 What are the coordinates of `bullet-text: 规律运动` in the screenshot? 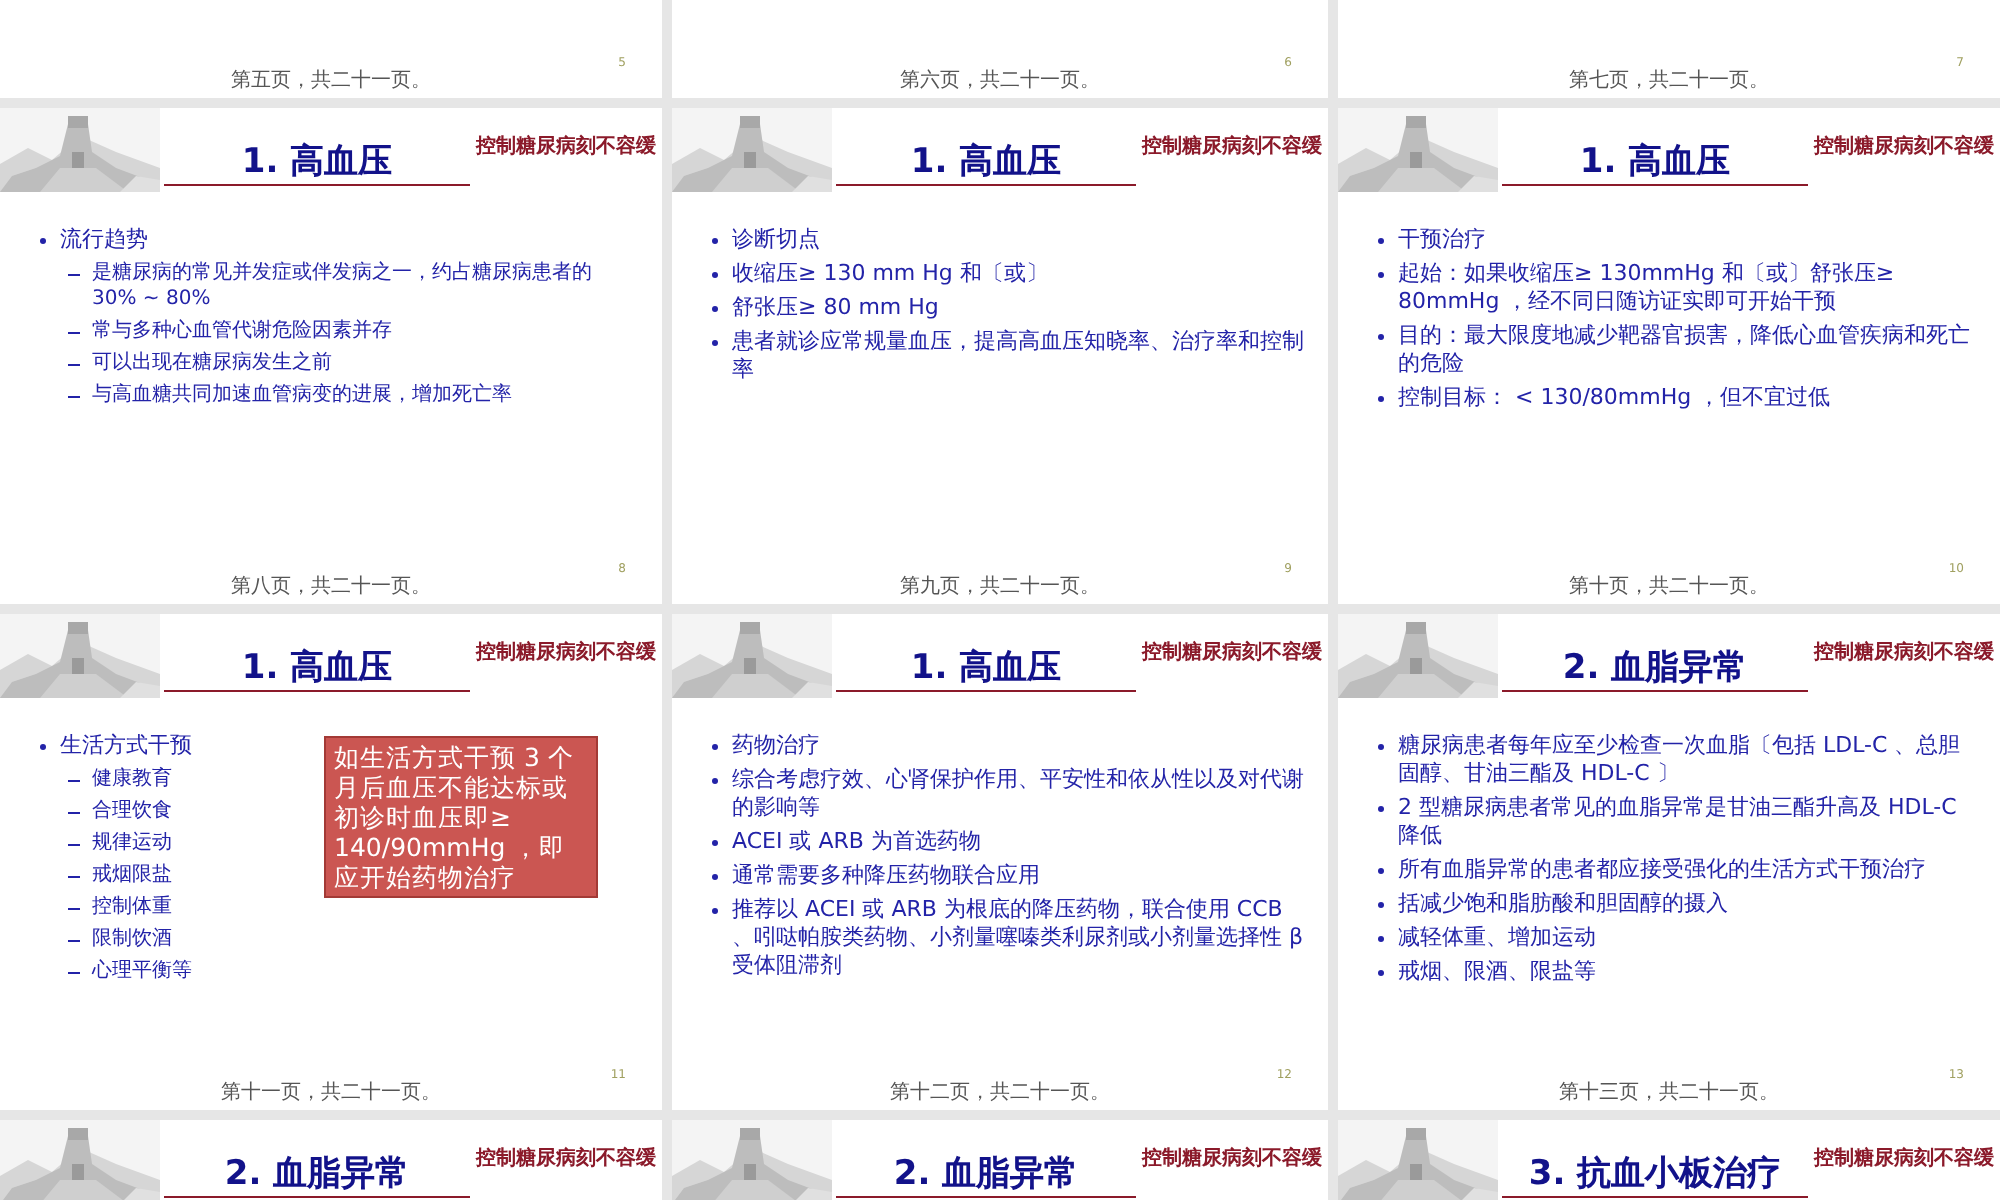 It's located at (132, 843).